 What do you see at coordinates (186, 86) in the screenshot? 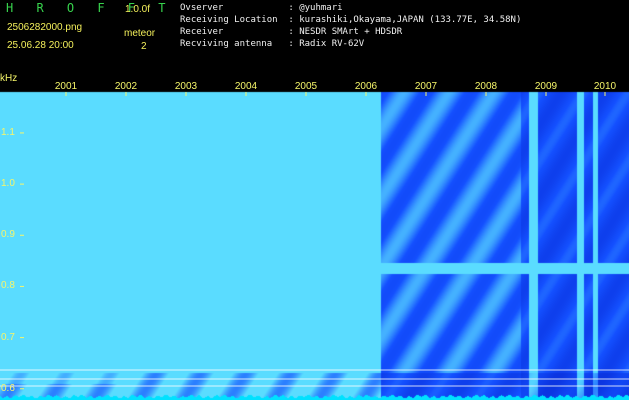
I see `x-tick-label: 2003` at bounding box center [186, 86].